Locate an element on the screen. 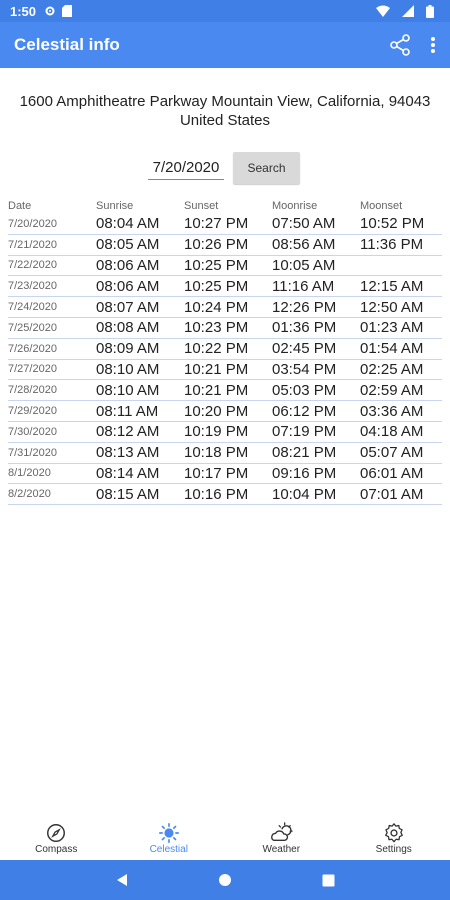  header-sunset: Sunset is located at coordinates (201, 205).